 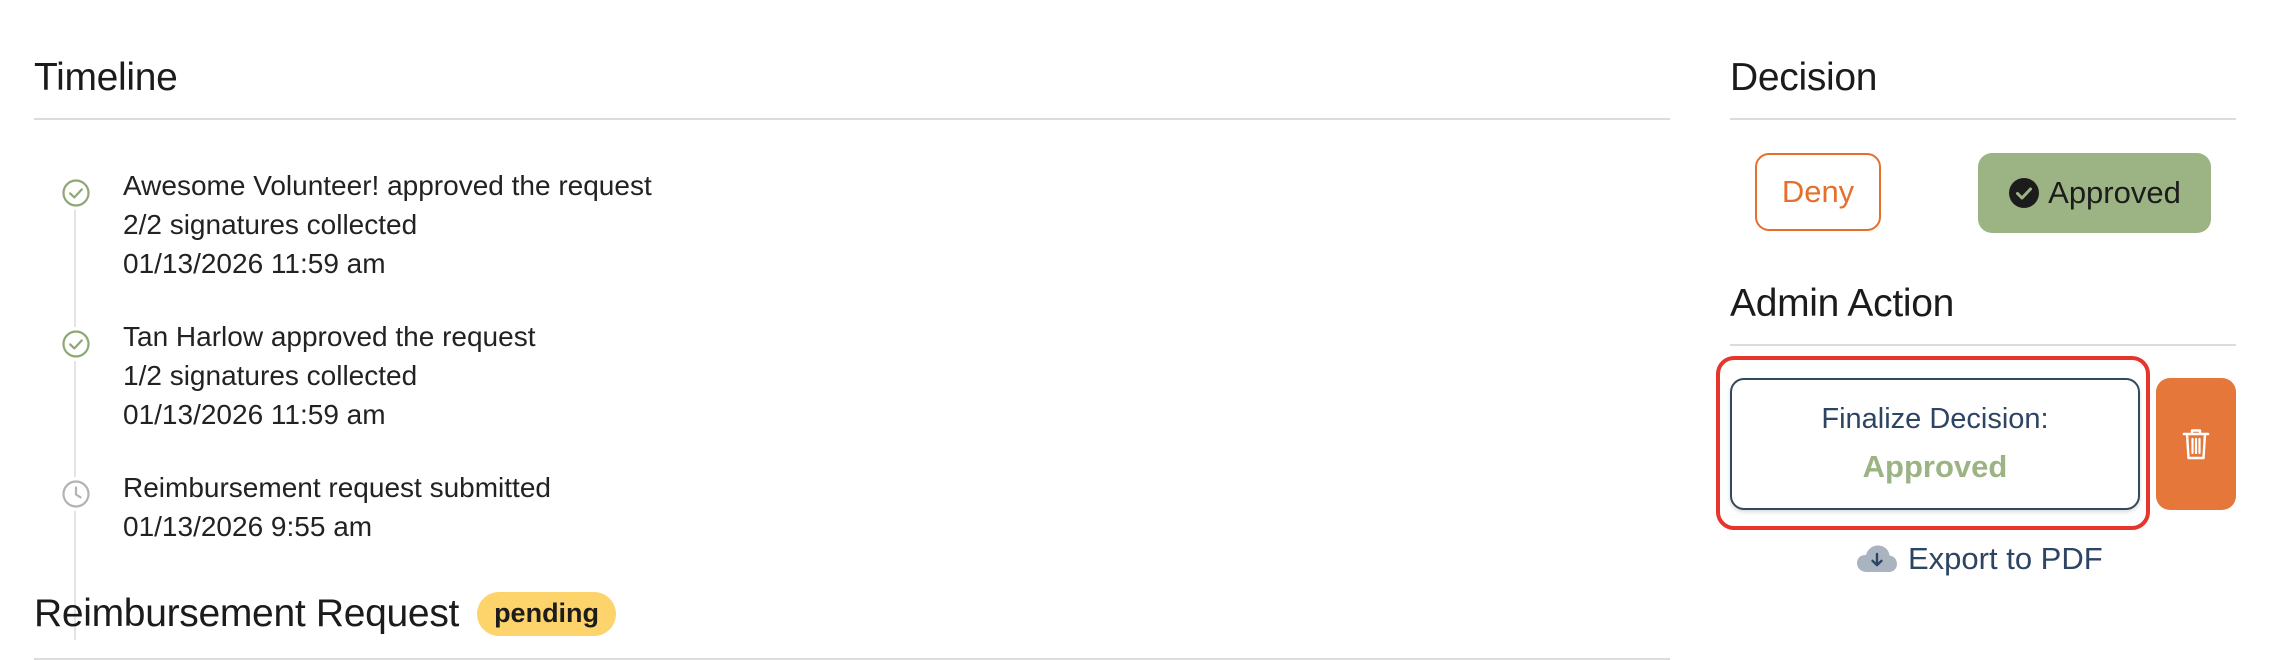 I want to click on admin-action-divider, so click(x=1983, y=345).